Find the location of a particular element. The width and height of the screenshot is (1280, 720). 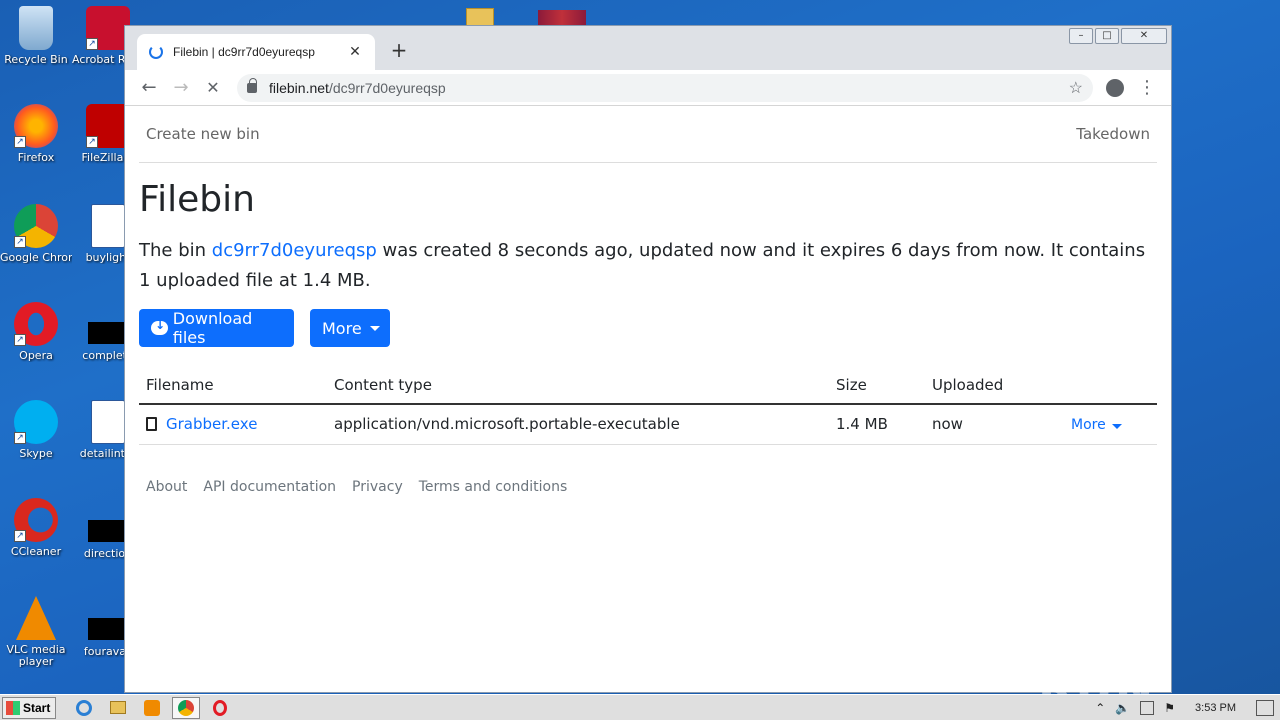

takedown-link: Takedown is located at coordinates (1113, 134).